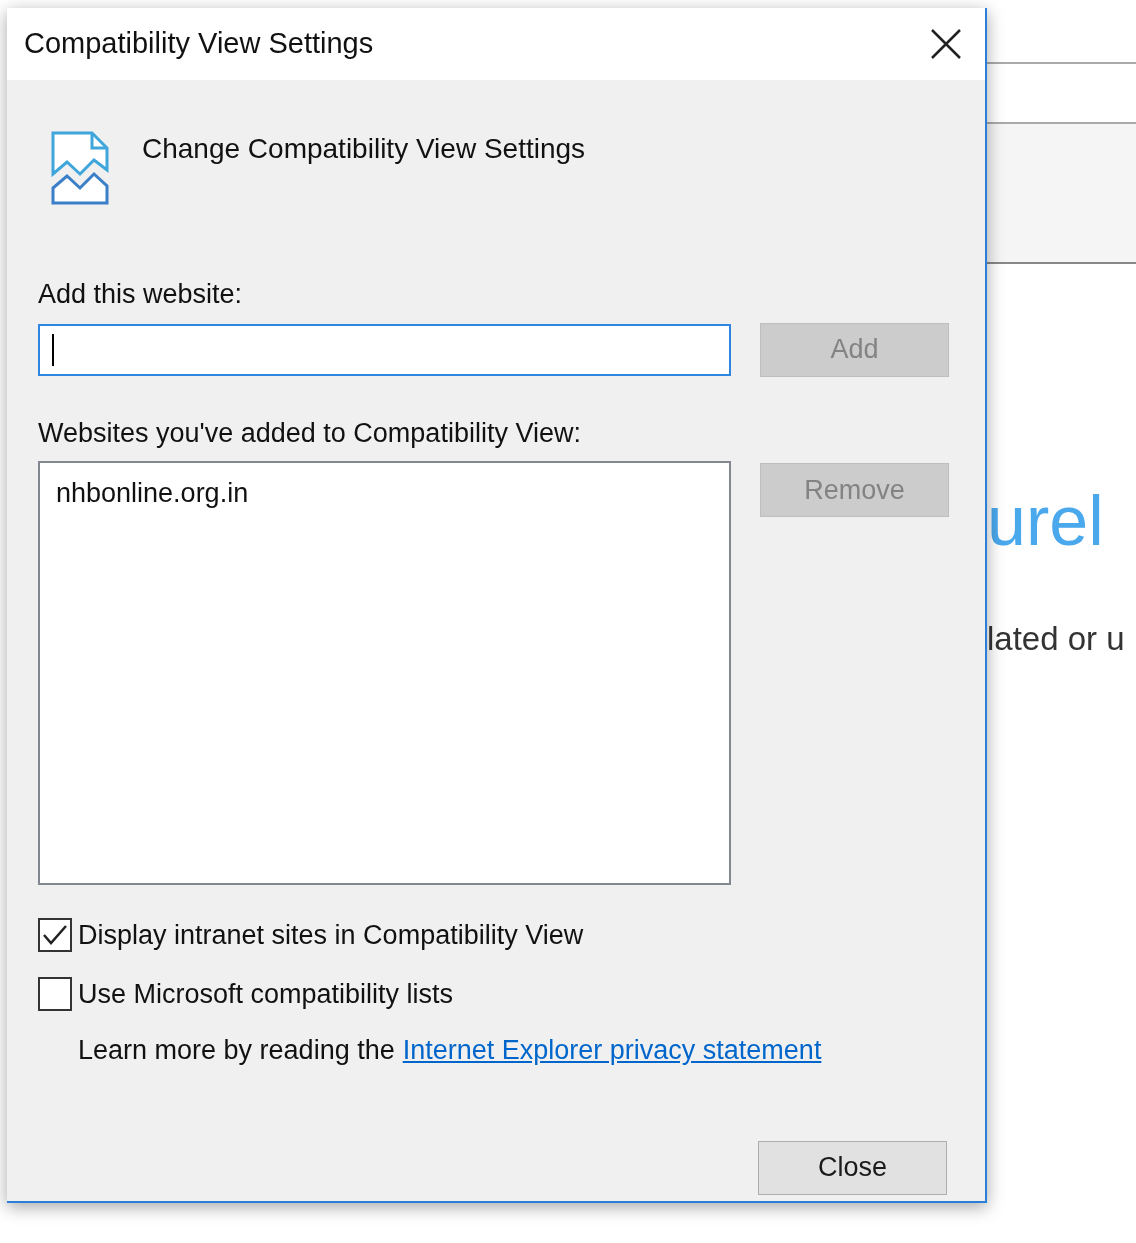 The height and width of the screenshot is (1243, 1136). What do you see at coordinates (266, 994) in the screenshot?
I see `checkbox-label: Use Microsoft compatibility lists` at bounding box center [266, 994].